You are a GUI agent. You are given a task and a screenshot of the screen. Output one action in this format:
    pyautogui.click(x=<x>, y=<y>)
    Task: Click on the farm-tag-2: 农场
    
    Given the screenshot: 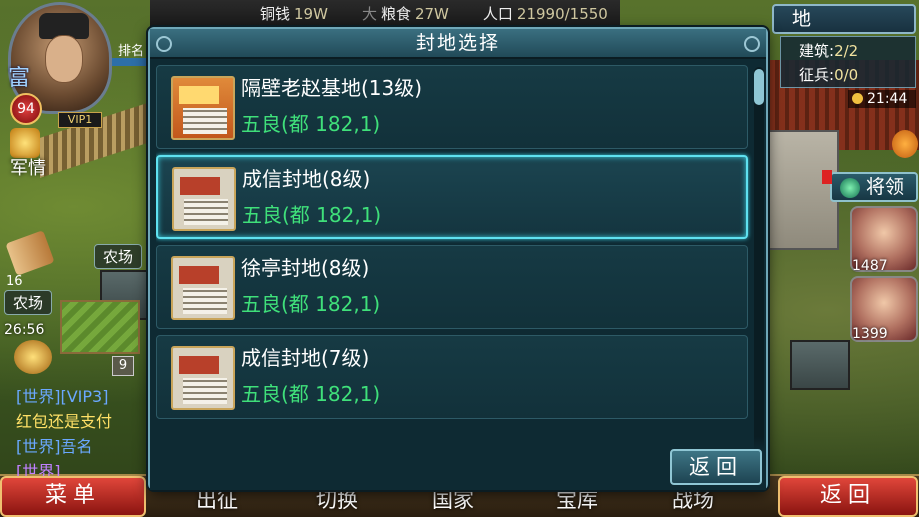 What is the action you would take?
    pyautogui.click(x=28, y=302)
    